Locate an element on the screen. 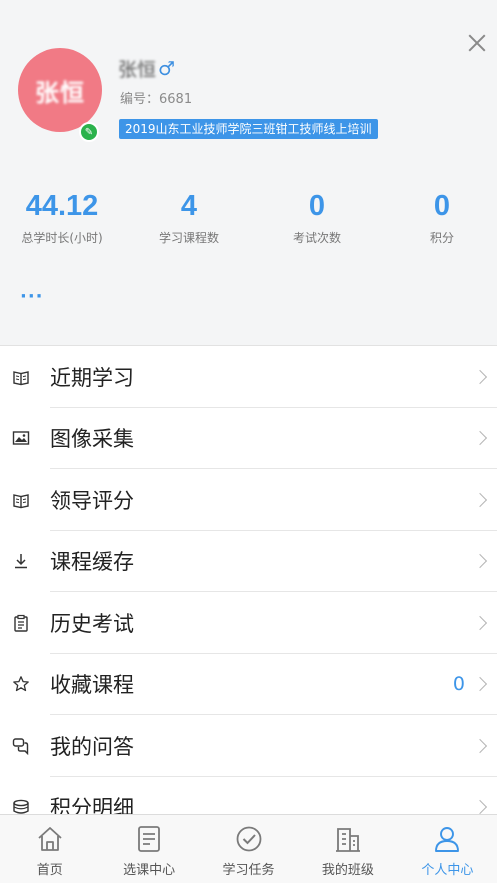  menu-item-leader-rating: 领导评分 is located at coordinates (248, 500).